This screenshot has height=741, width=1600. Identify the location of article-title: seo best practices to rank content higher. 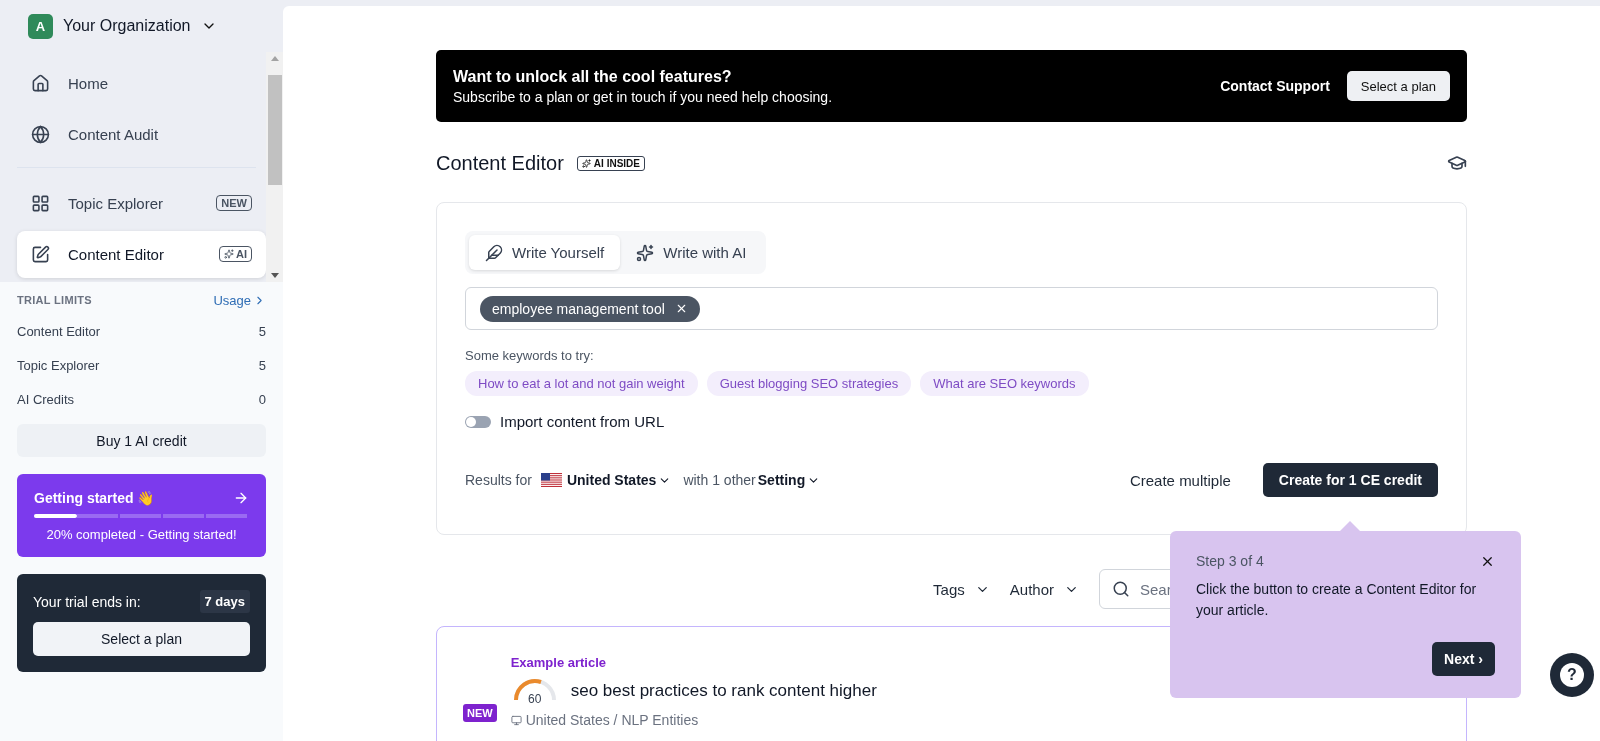
(723, 691).